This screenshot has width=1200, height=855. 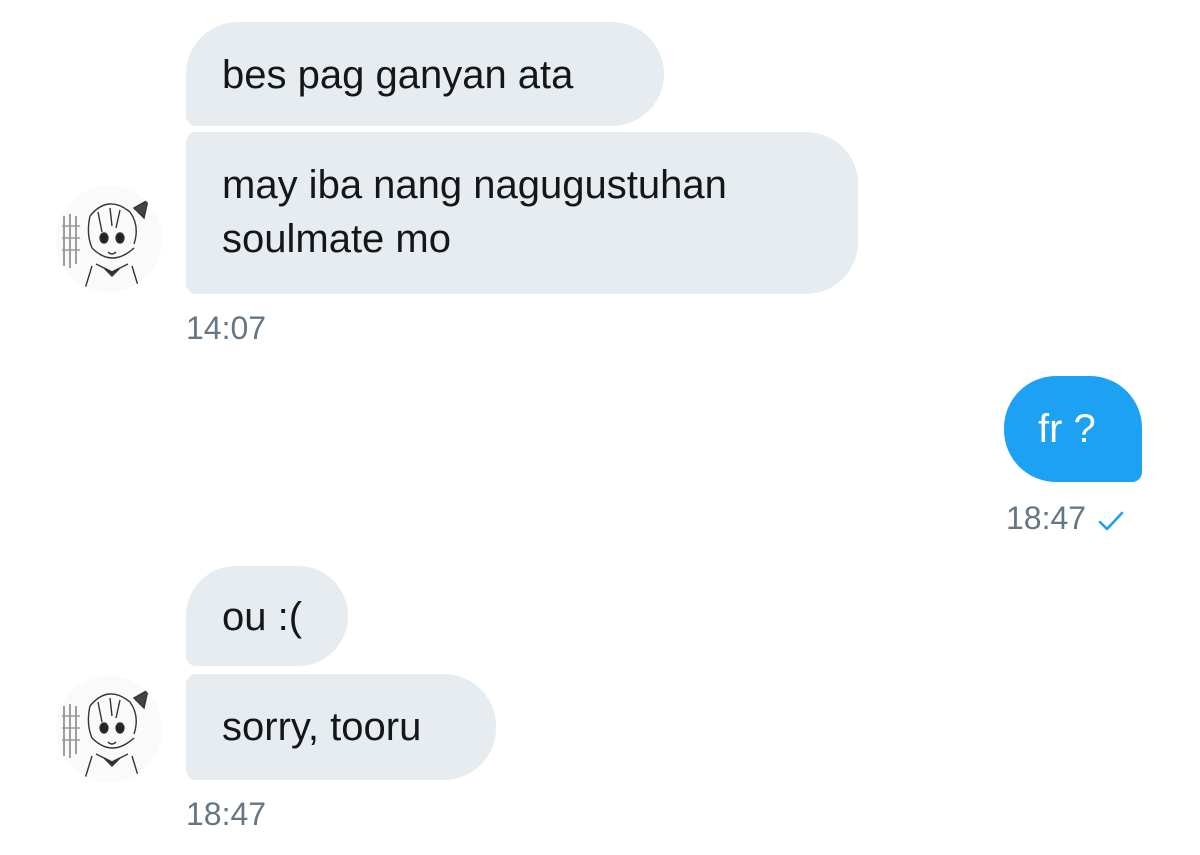 I want to click on checkmark-icon, so click(x=1111, y=521).